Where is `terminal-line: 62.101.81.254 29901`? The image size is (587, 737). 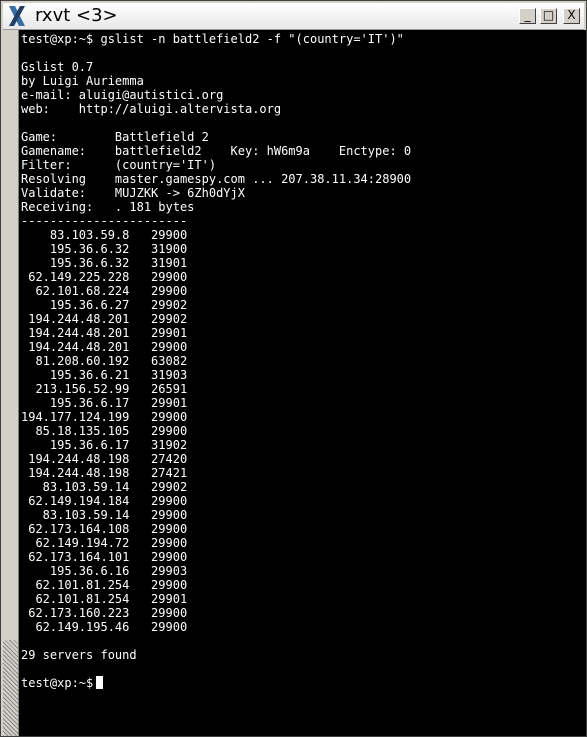
terminal-line: 62.101.81.254 29901 is located at coordinates (104, 599).